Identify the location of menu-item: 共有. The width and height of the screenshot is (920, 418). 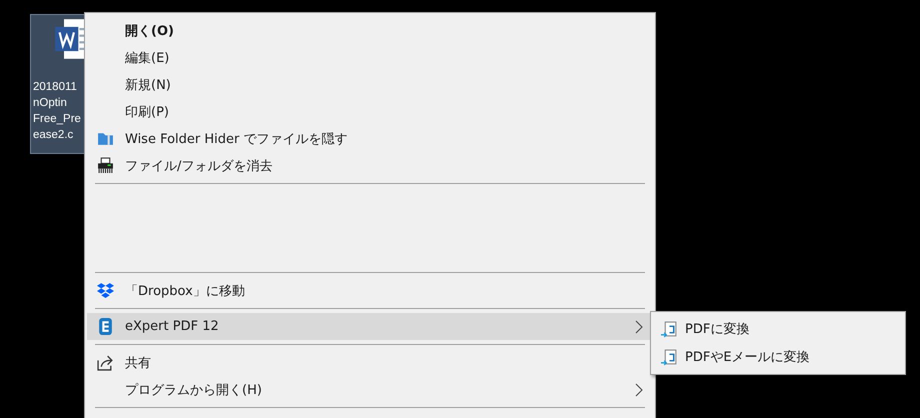
(370, 362).